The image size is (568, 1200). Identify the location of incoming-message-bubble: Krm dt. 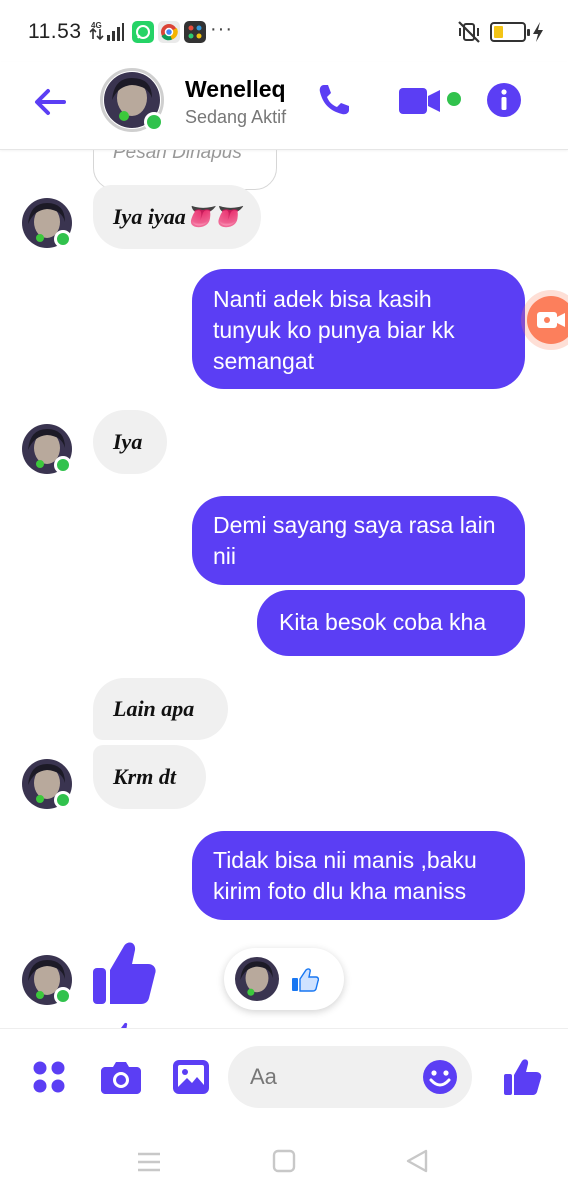
(149, 777).